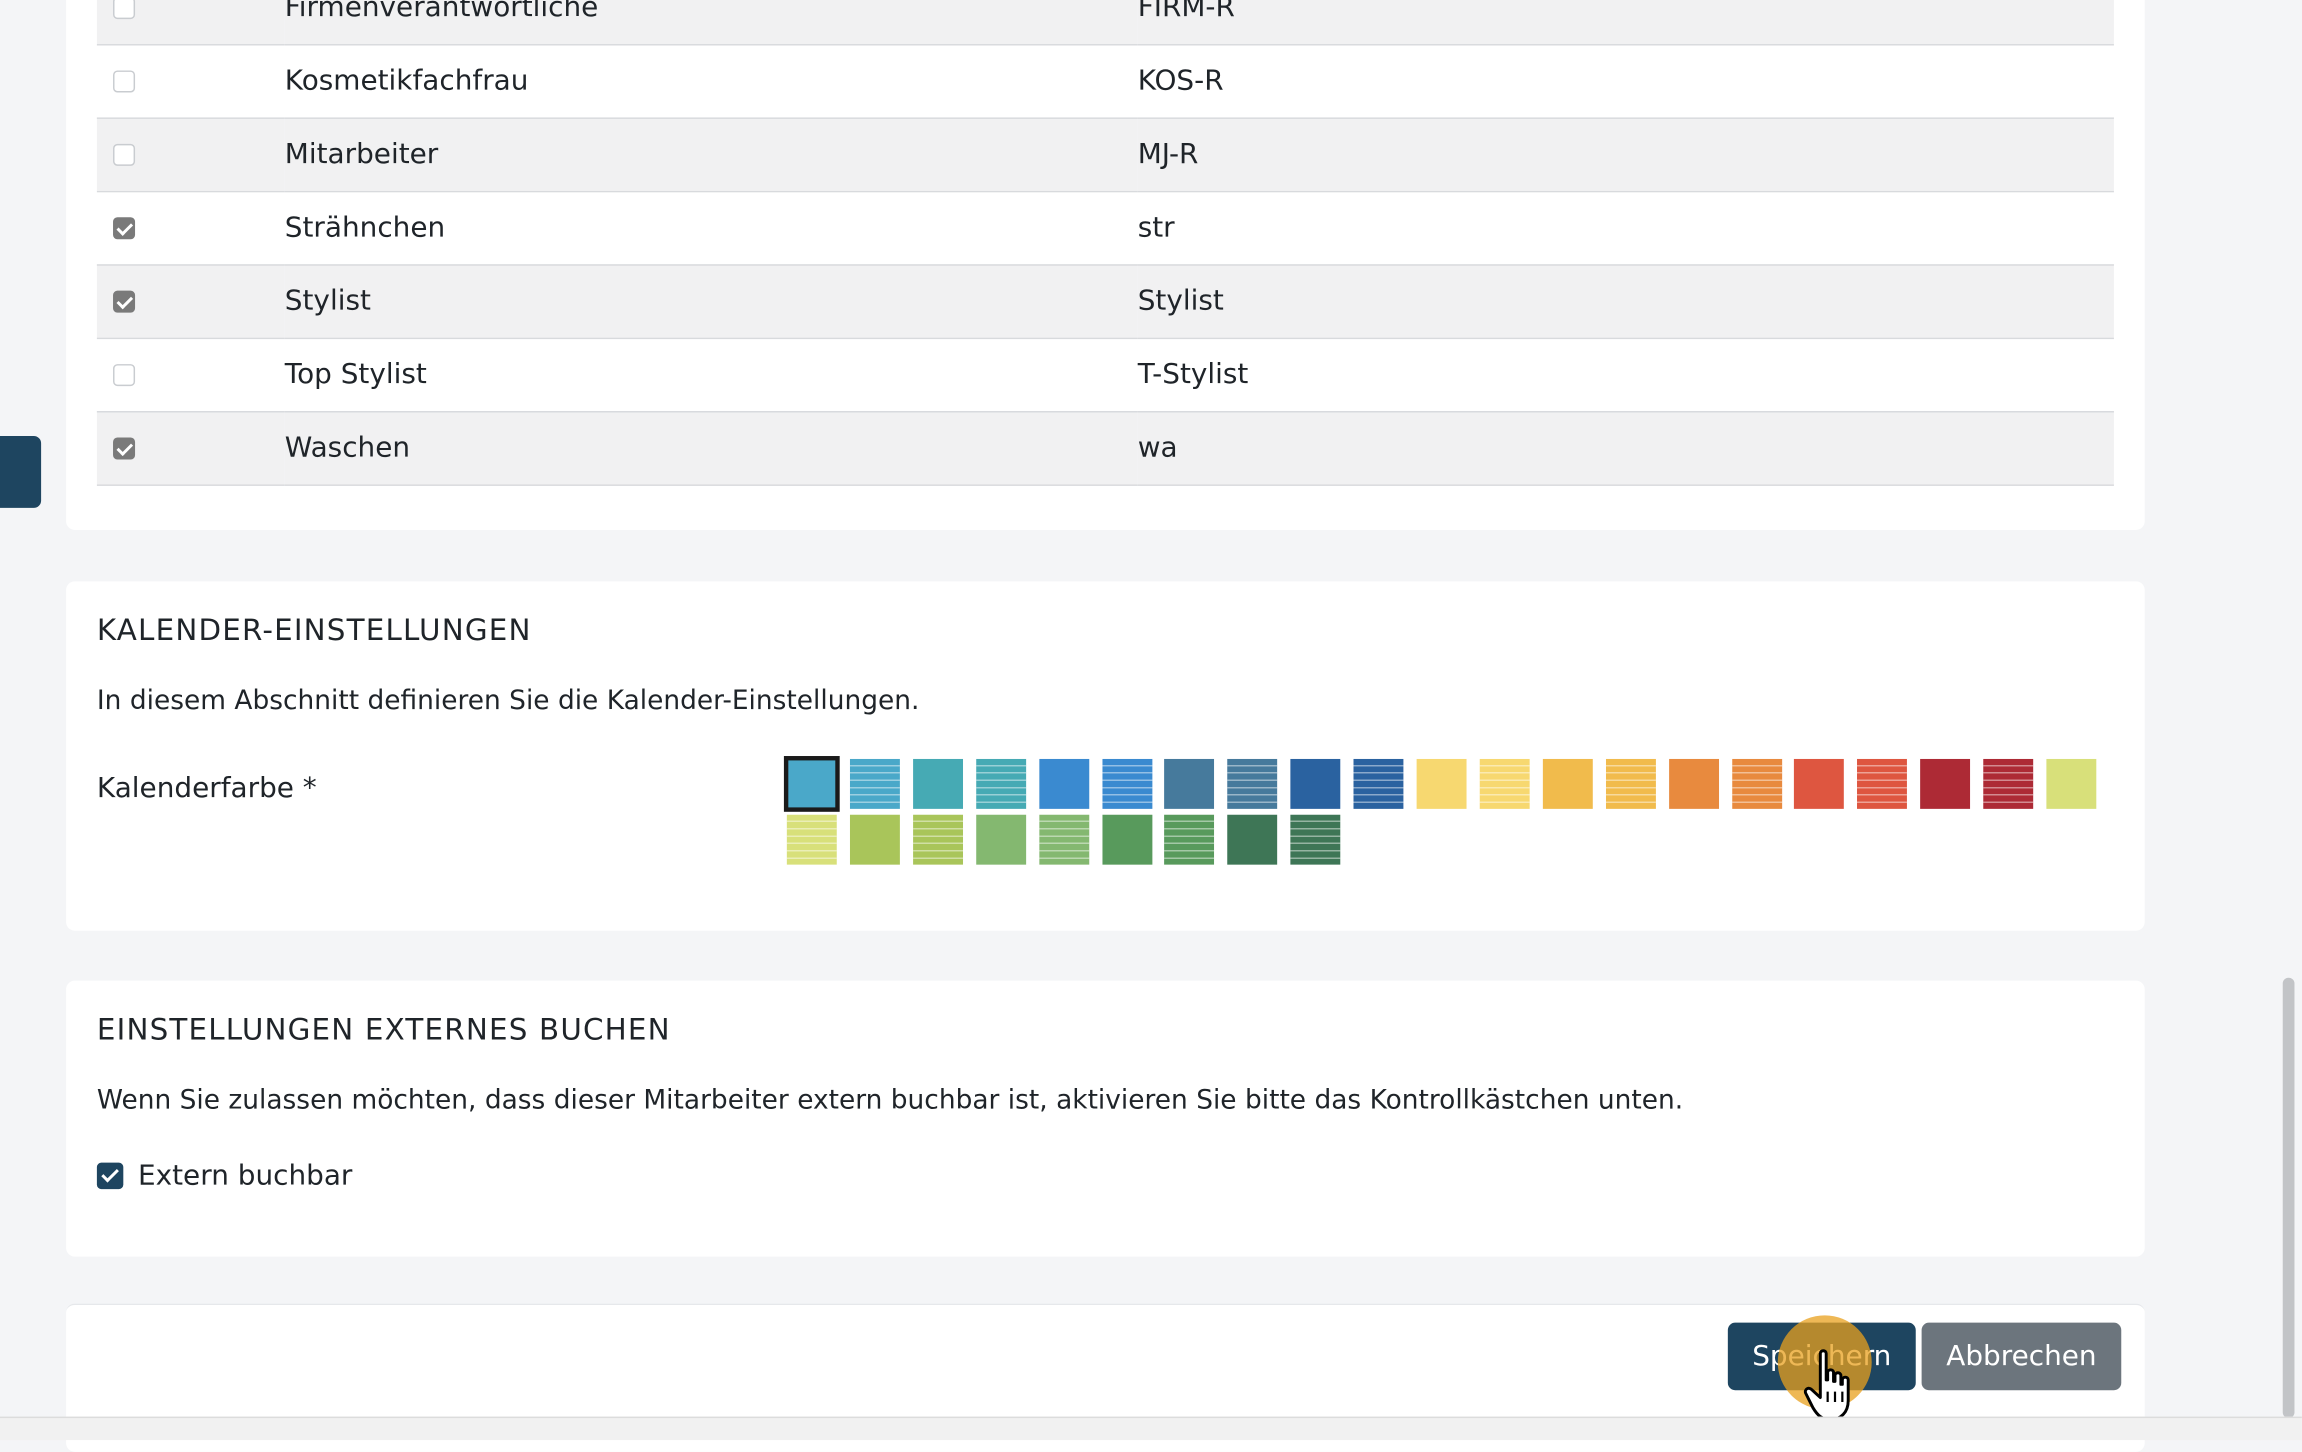 Image resolution: width=2302 pixels, height=1452 pixels. I want to click on table-row: Strähnchen str, so click(1105, 227).